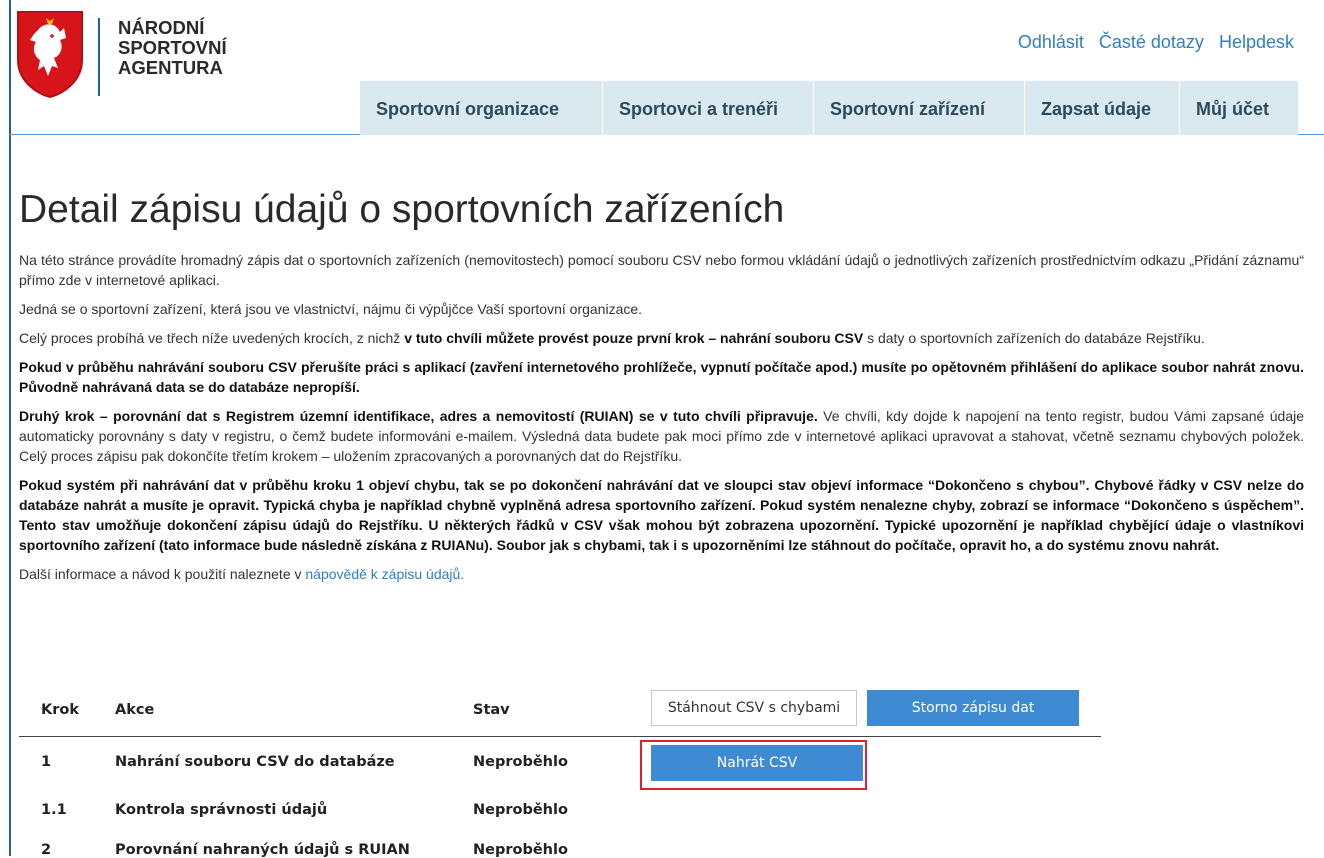 This screenshot has height=858, width=1324. I want to click on download-csv-errors-button: Stáhnout CSV s chybami, so click(754, 708).